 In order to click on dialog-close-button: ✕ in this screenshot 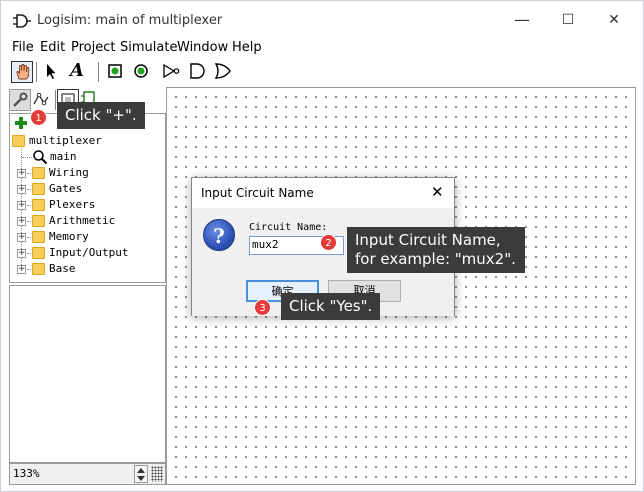, I will do `click(437, 192)`.